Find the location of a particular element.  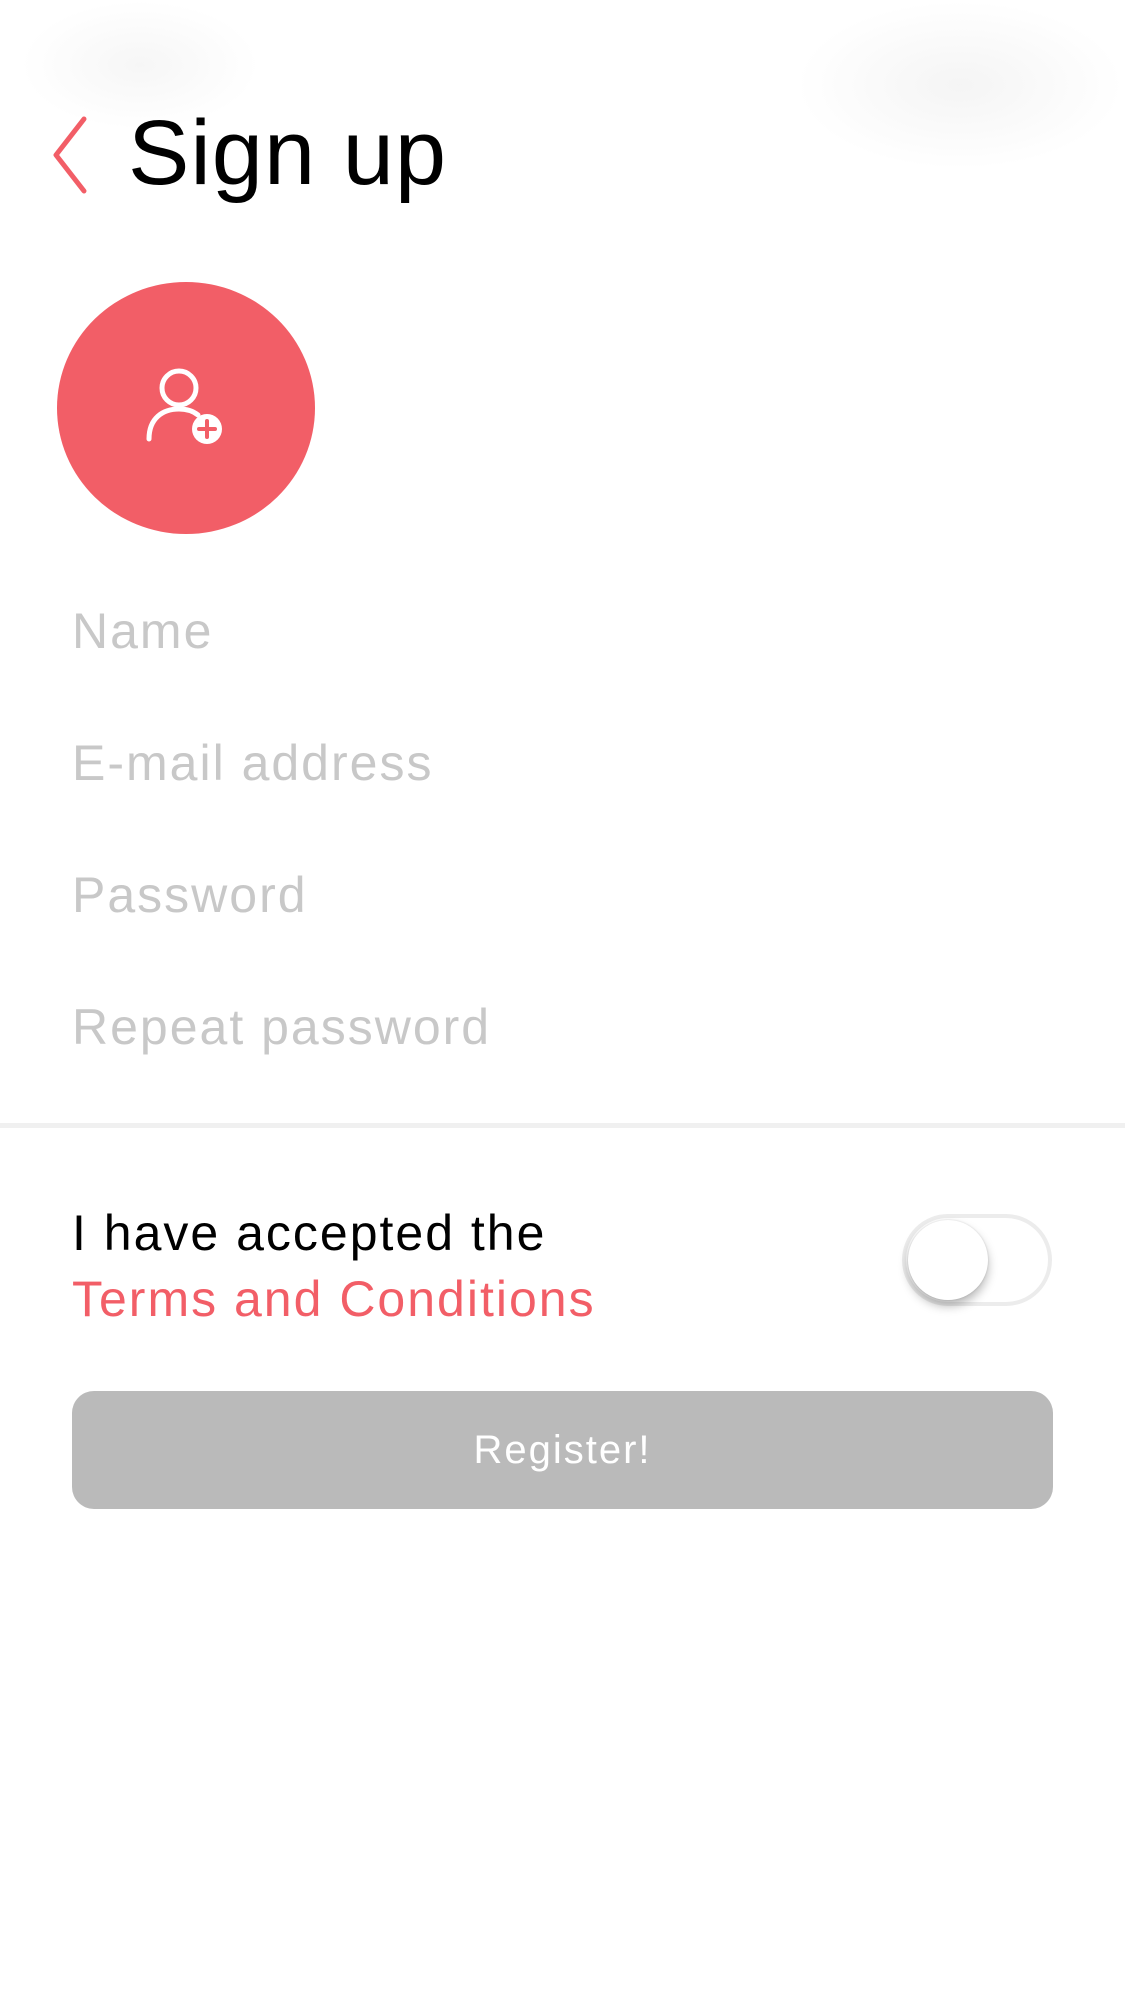

add-user-icon is located at coordinates (184, 406).